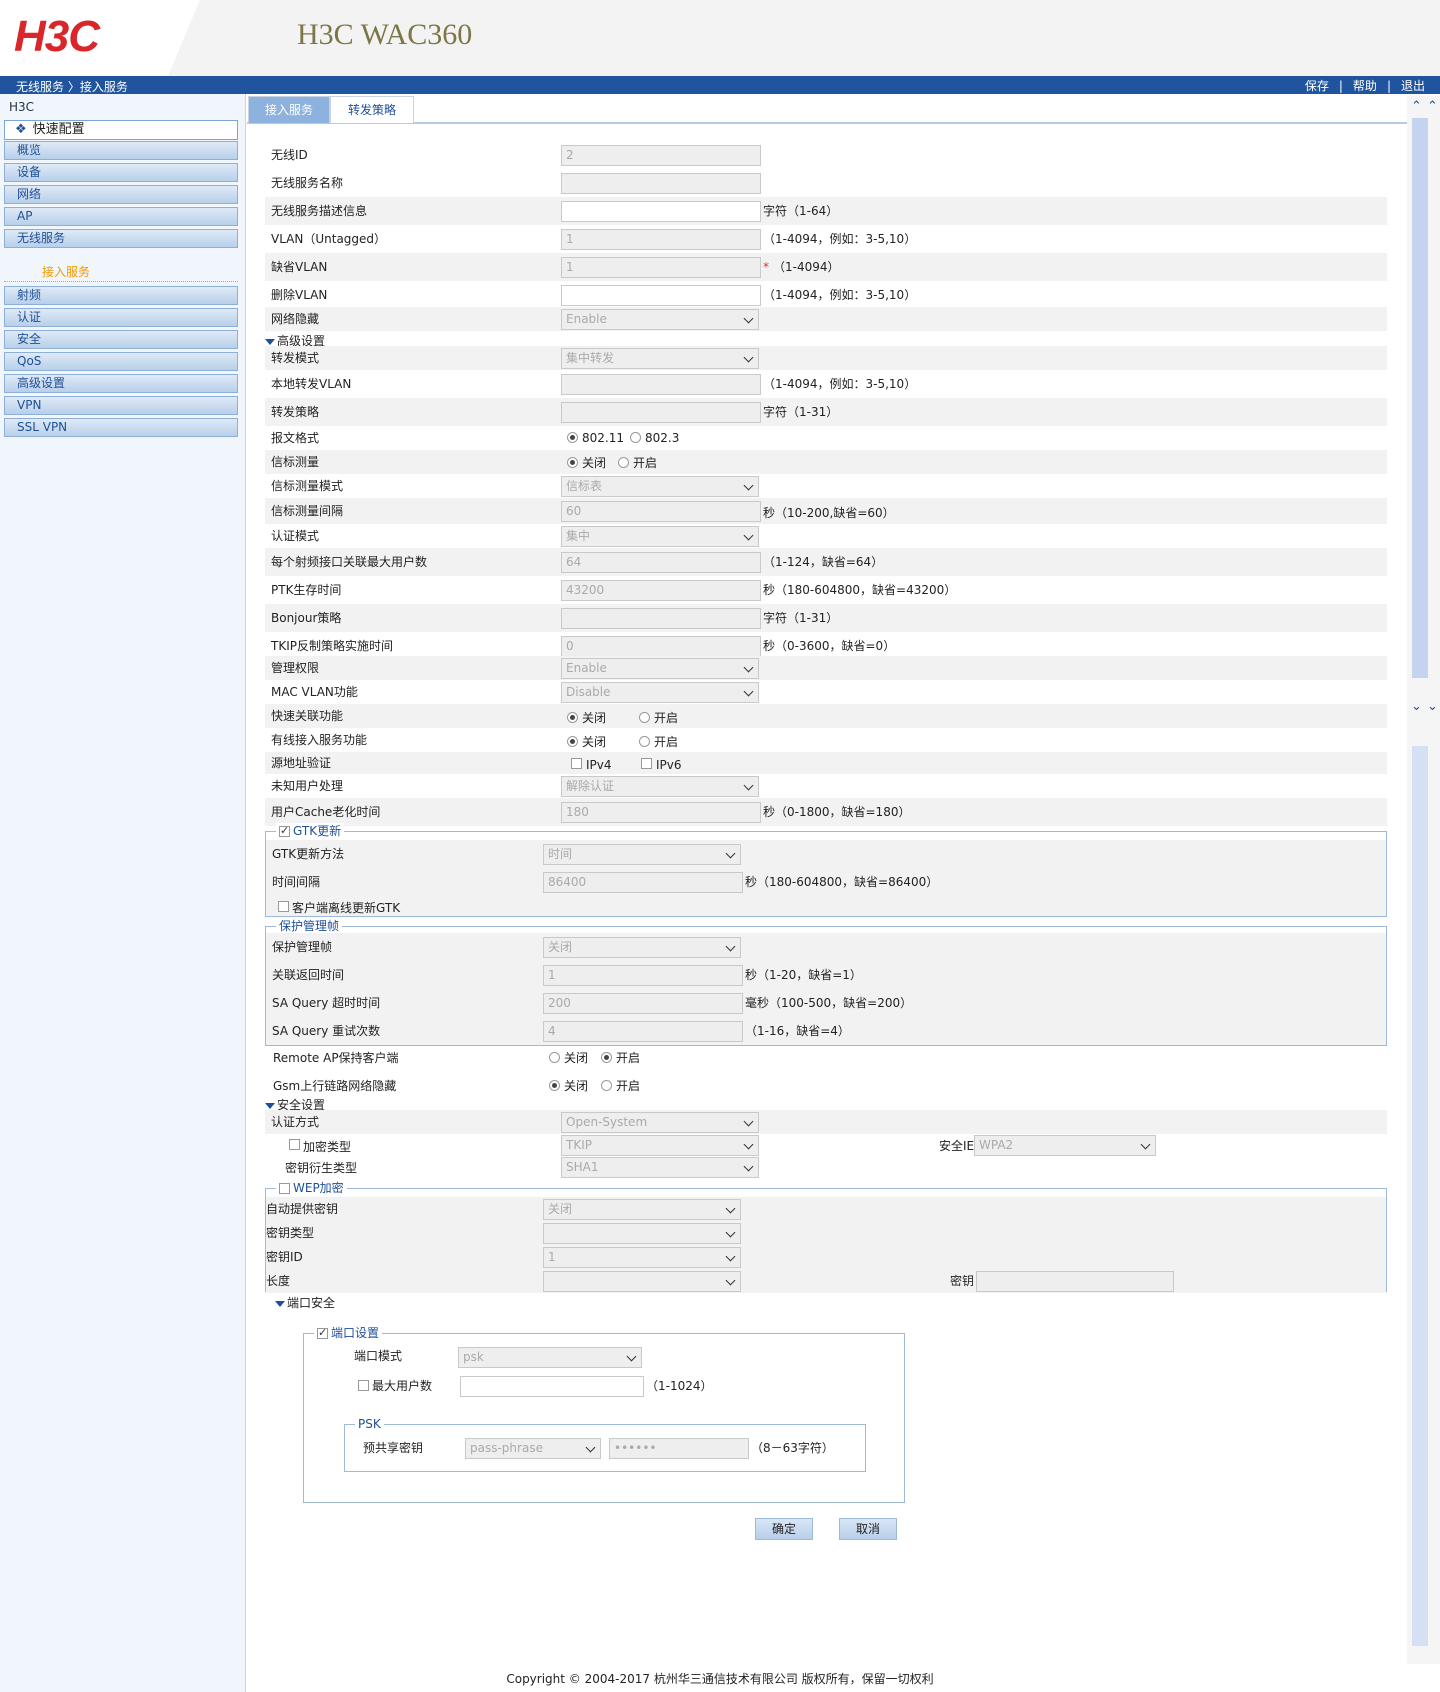 The image size is (1440, 1692). Describe the element at coordinates (121, 130) in the screenshot. I see `quick-config-button: ❖ 快速配置` at that location.